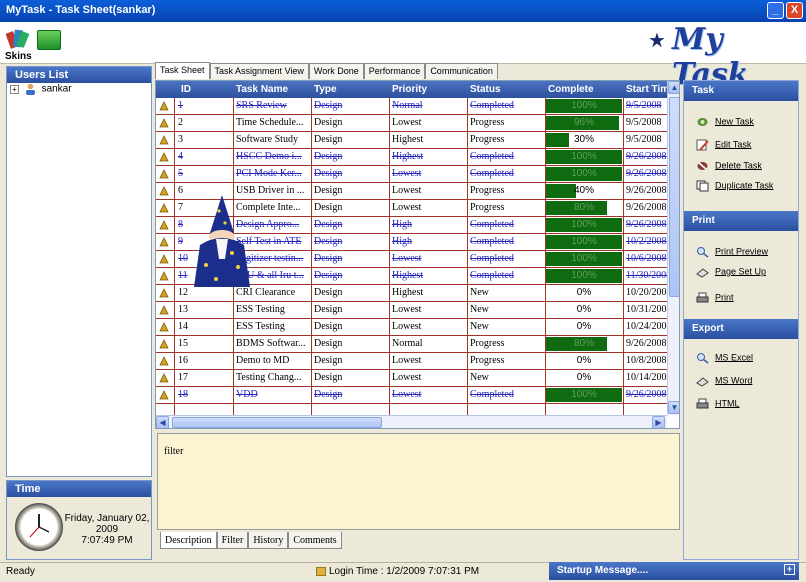 This screenshot has width=806, height=582. I want to click on cell-start: 9/5/2008, so click(644, 122).